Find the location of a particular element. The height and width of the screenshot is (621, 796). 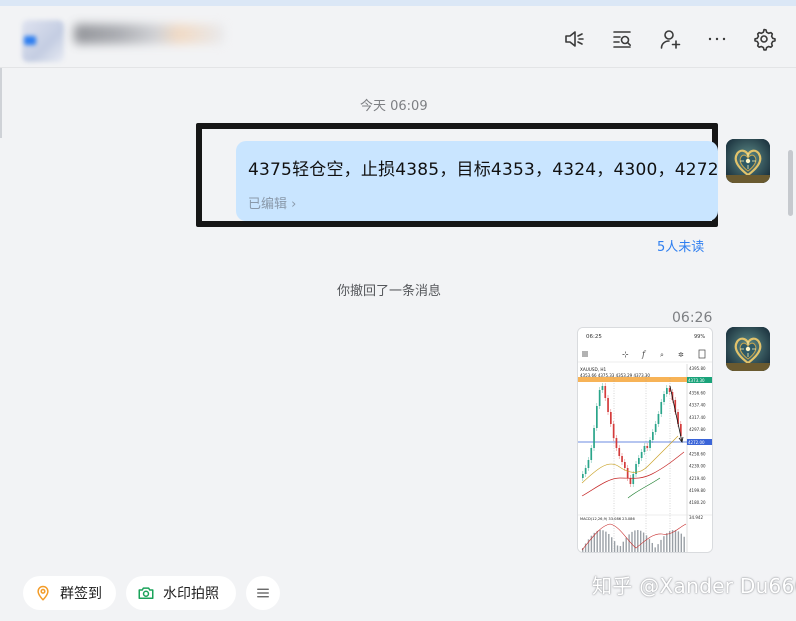

group-name is located at coordinates (149, 34).